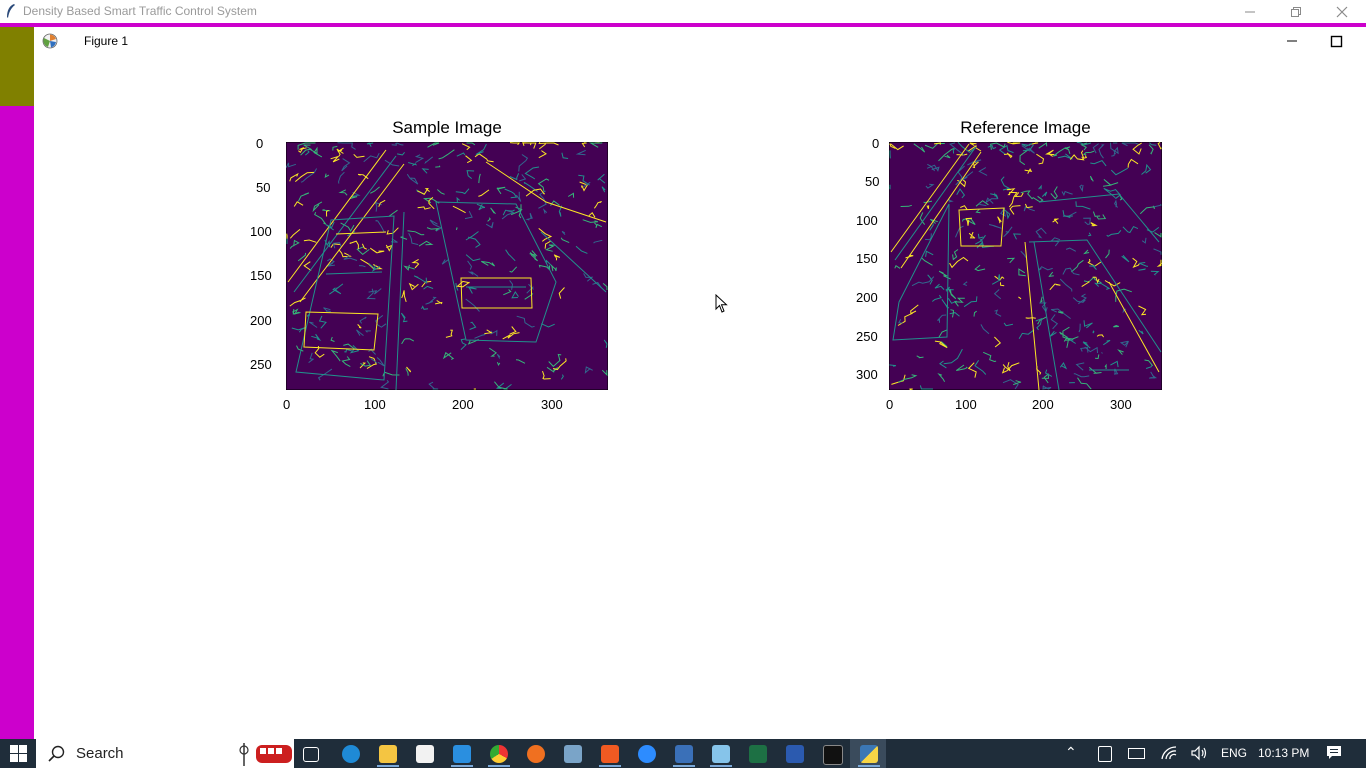 This screenshot has width=1366, height=768. Describe the element at coordinates (1071, 752) in the screenshot. I see `chevron-up-icon: ⌃` at that location.